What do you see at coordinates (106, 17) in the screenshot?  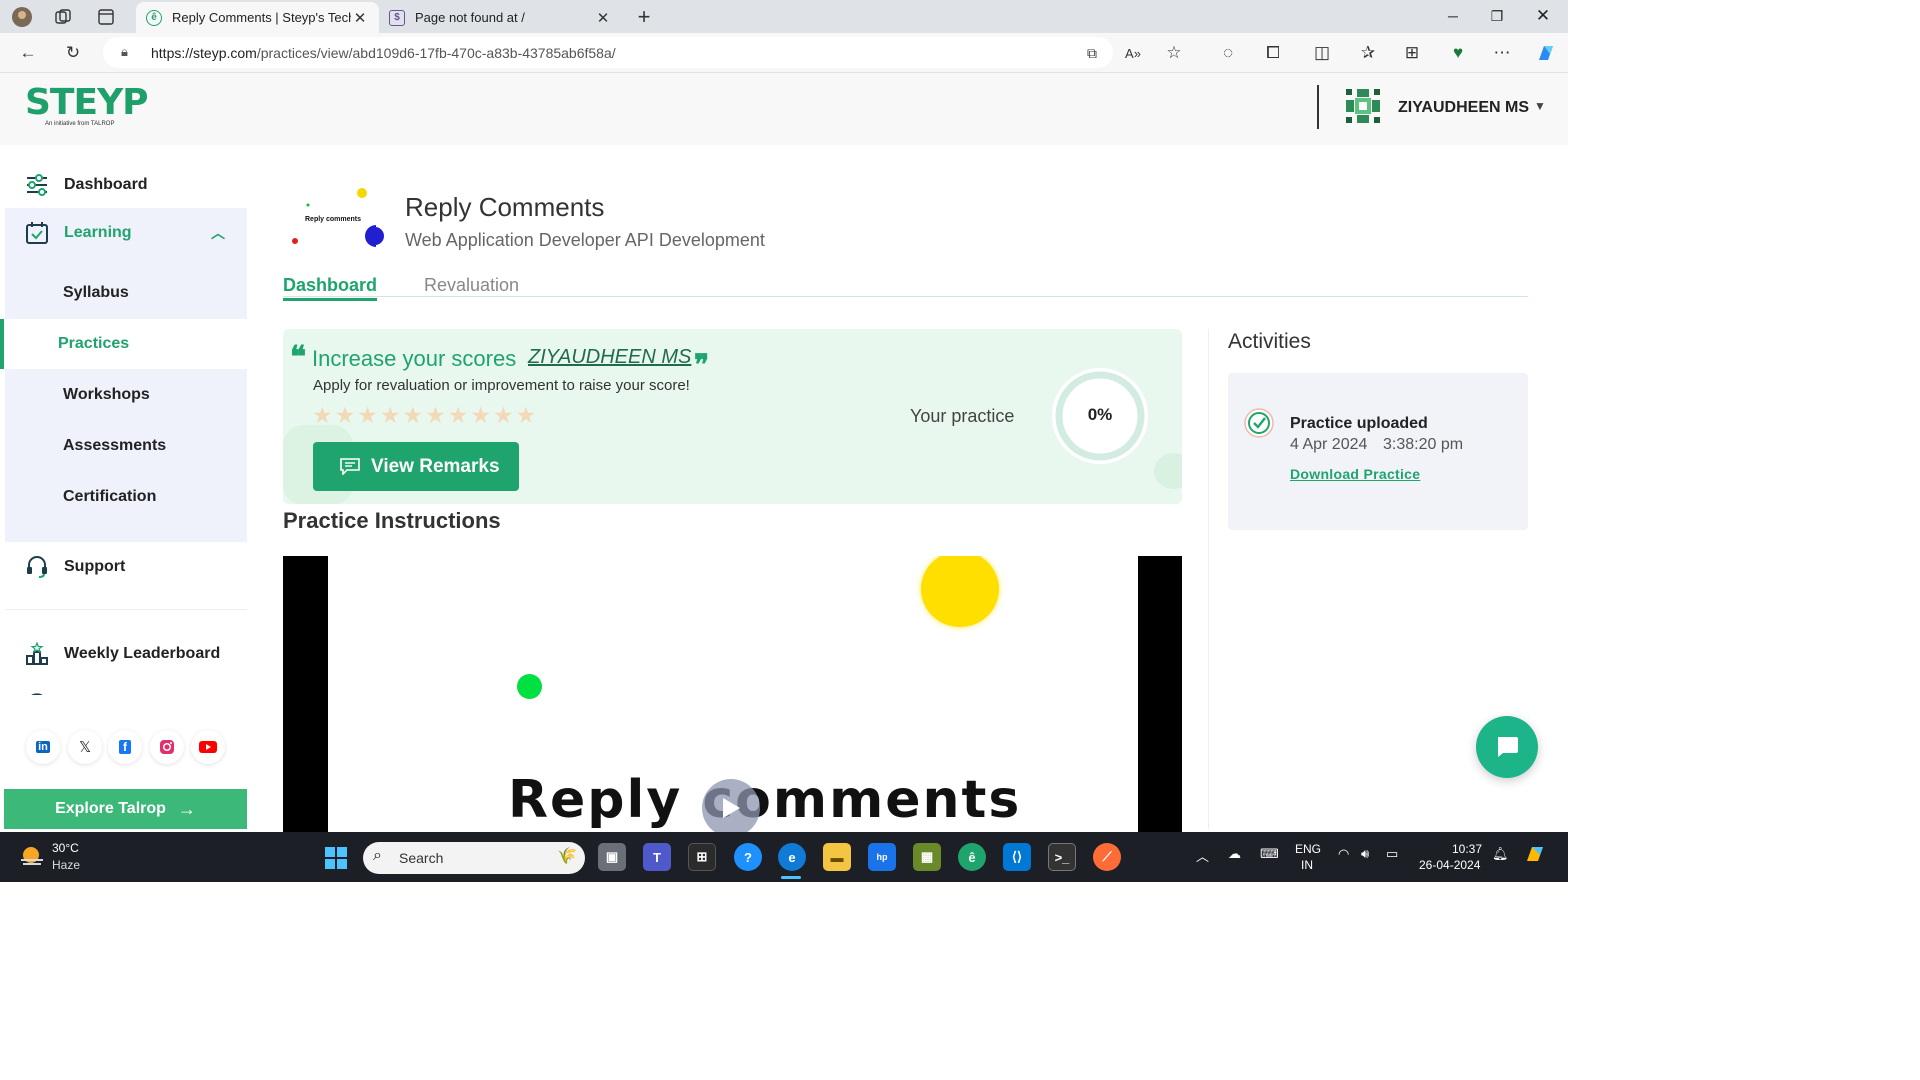 I see `tab-actions-icon` at bounding box center [106, 17].